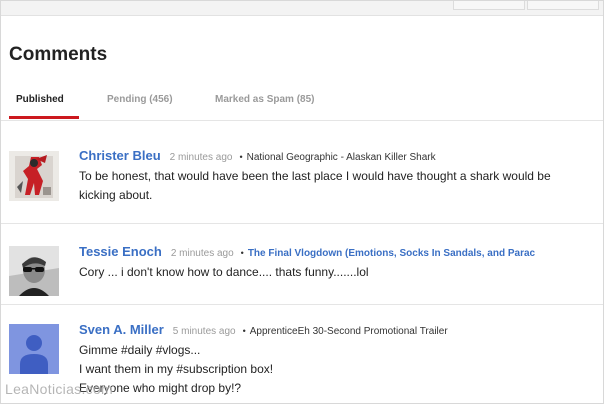 This screenshot has height=404, width=604. What do you see at coordinates (140, 99) in the screenshot?
I see `tab-pending: Pending (456)` at bounding box center [140, 99].